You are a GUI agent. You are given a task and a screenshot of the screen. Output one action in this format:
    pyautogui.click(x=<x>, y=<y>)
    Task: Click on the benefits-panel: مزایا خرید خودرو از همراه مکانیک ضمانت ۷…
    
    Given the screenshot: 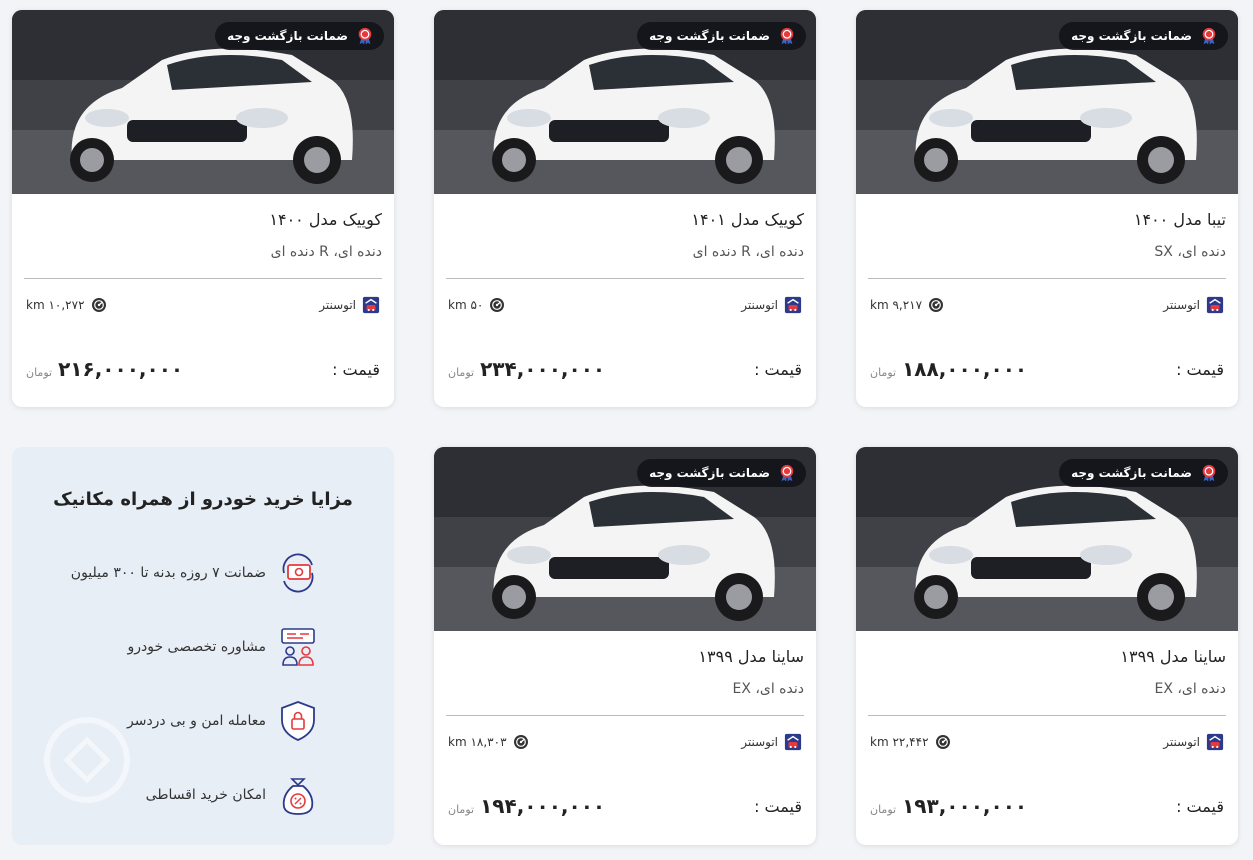 What is the action you would take?
    pyautogui.click(x=203, y=646)
    